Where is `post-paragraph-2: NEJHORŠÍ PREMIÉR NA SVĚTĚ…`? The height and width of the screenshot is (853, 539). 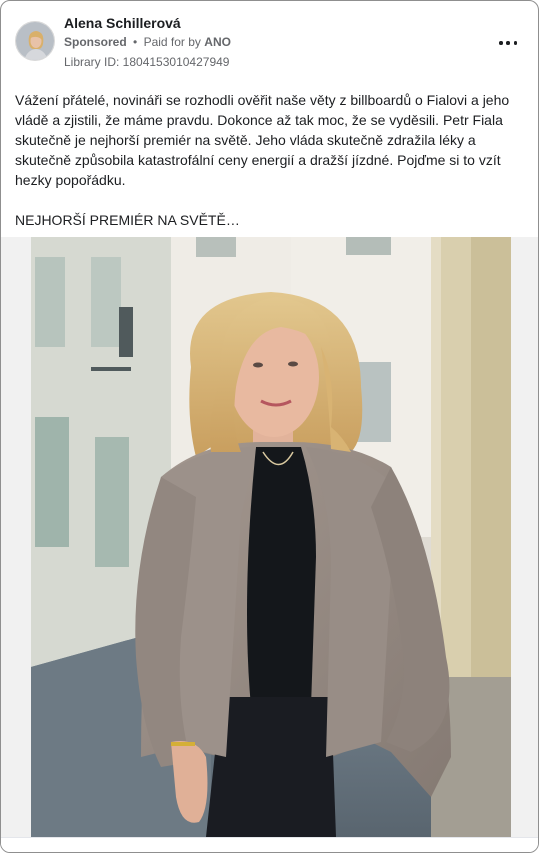 post-paragraph-2: NEJHORŠÍ PREMIÉR NA SVĚTĚ… is located at coordinates (127, 220).